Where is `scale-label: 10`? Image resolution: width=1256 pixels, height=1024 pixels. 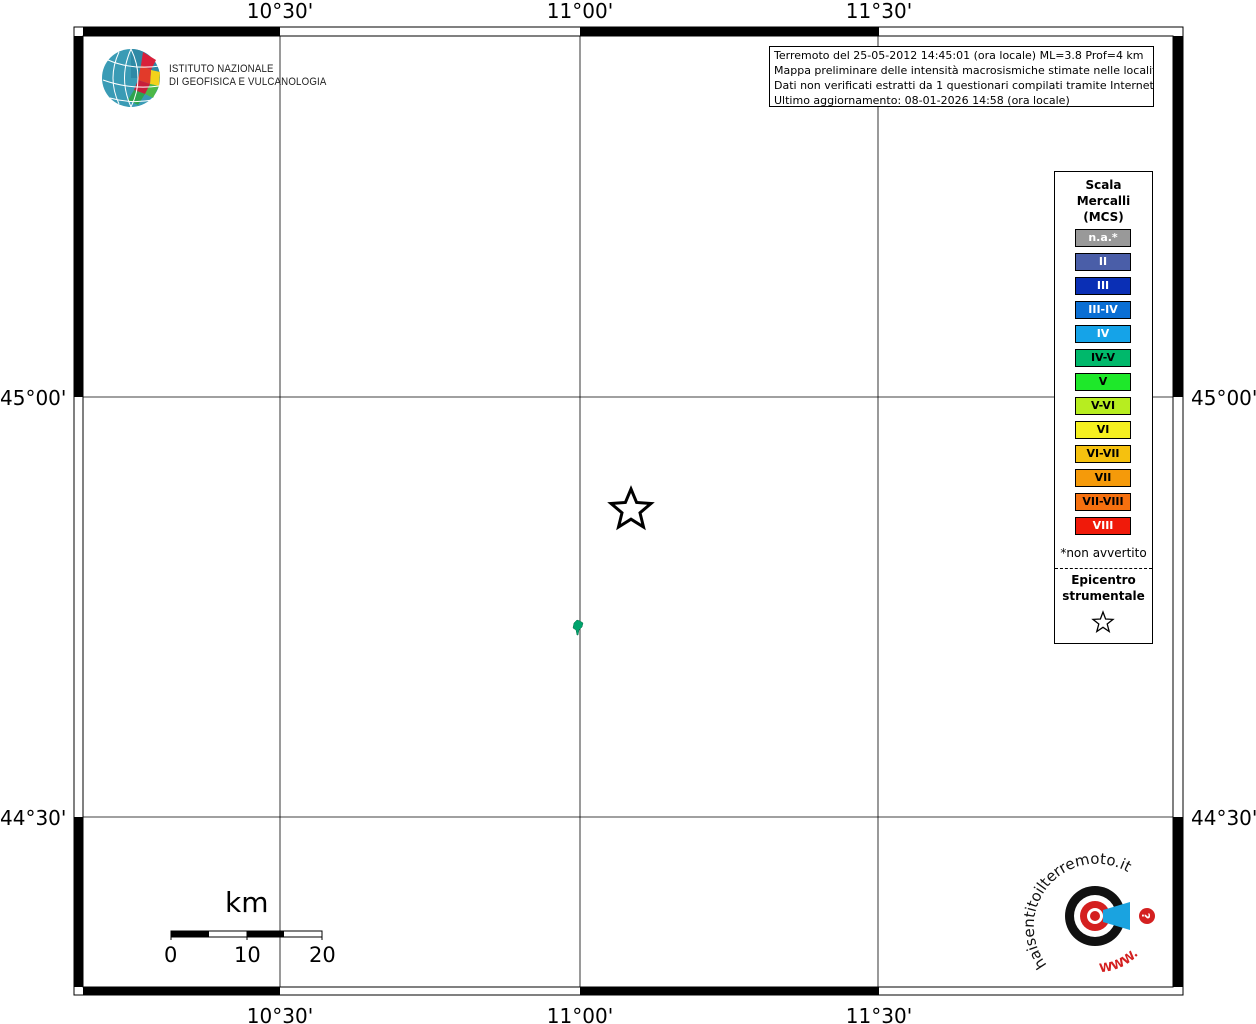
scale-label: 10 is located at coordinates (247, 955).